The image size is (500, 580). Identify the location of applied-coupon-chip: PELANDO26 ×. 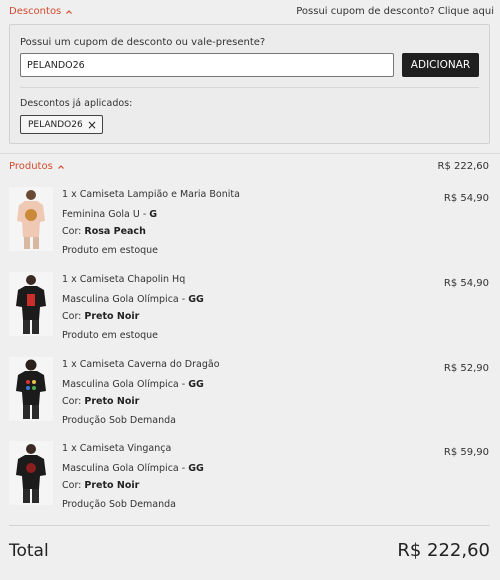
(61, 124).